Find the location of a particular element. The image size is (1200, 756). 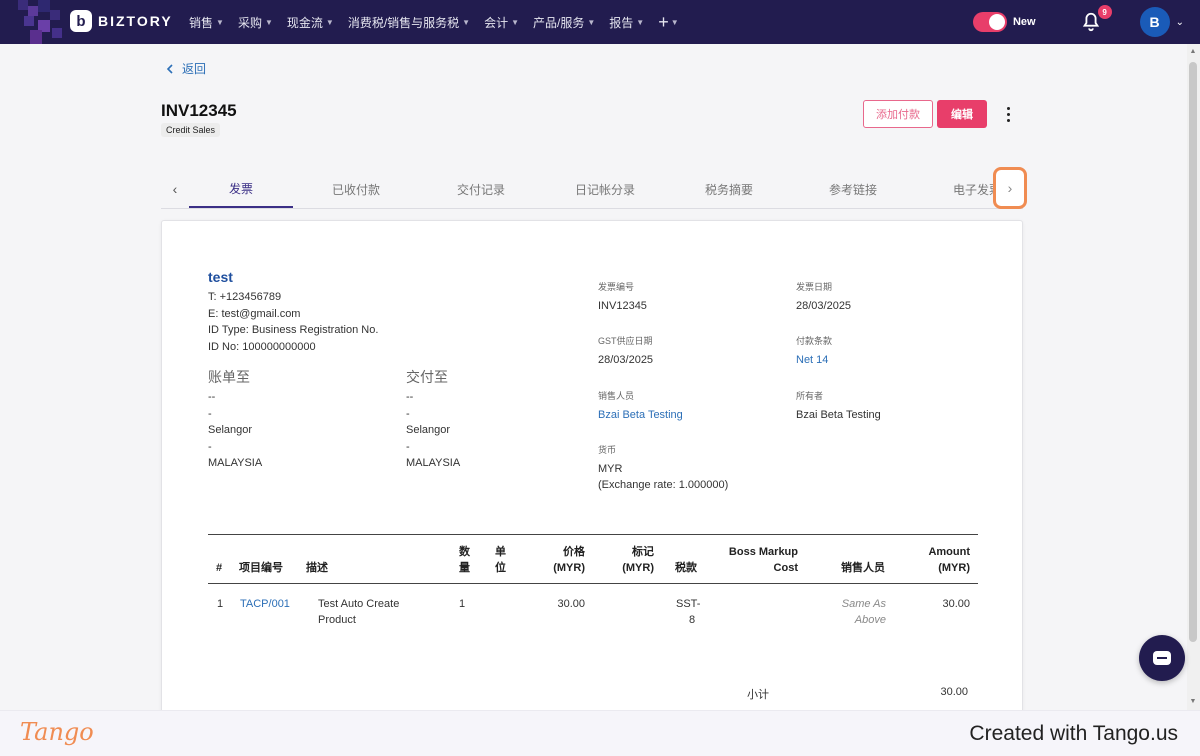

nav-label: 会计 is located at coordinates (496, 22).